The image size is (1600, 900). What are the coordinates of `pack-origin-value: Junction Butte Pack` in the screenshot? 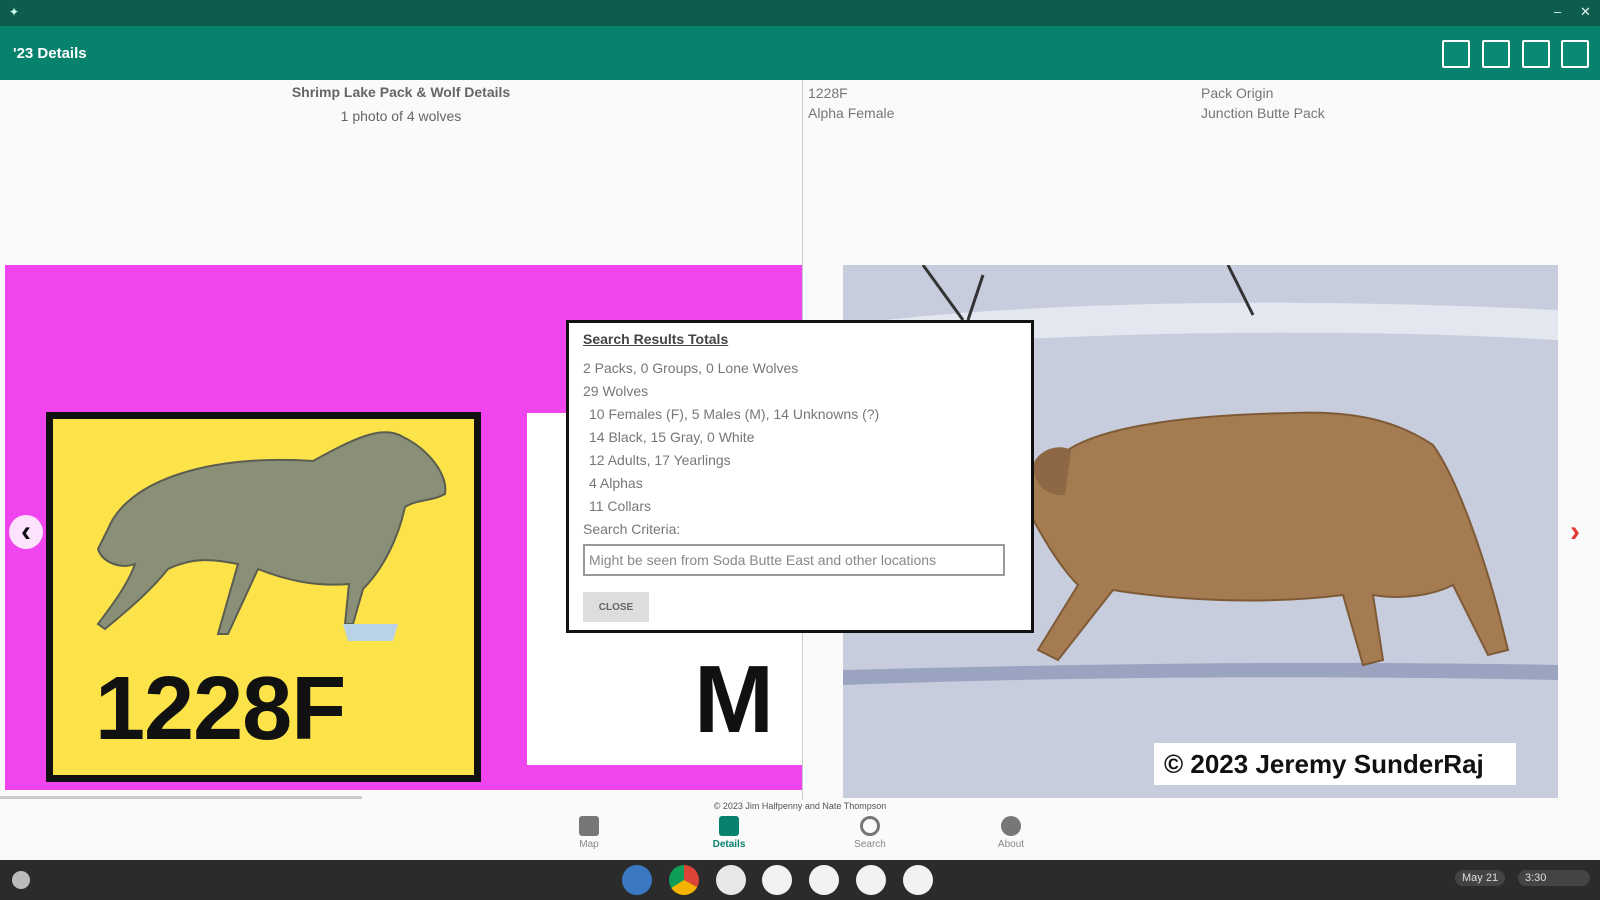 It's located at (1263, 113).